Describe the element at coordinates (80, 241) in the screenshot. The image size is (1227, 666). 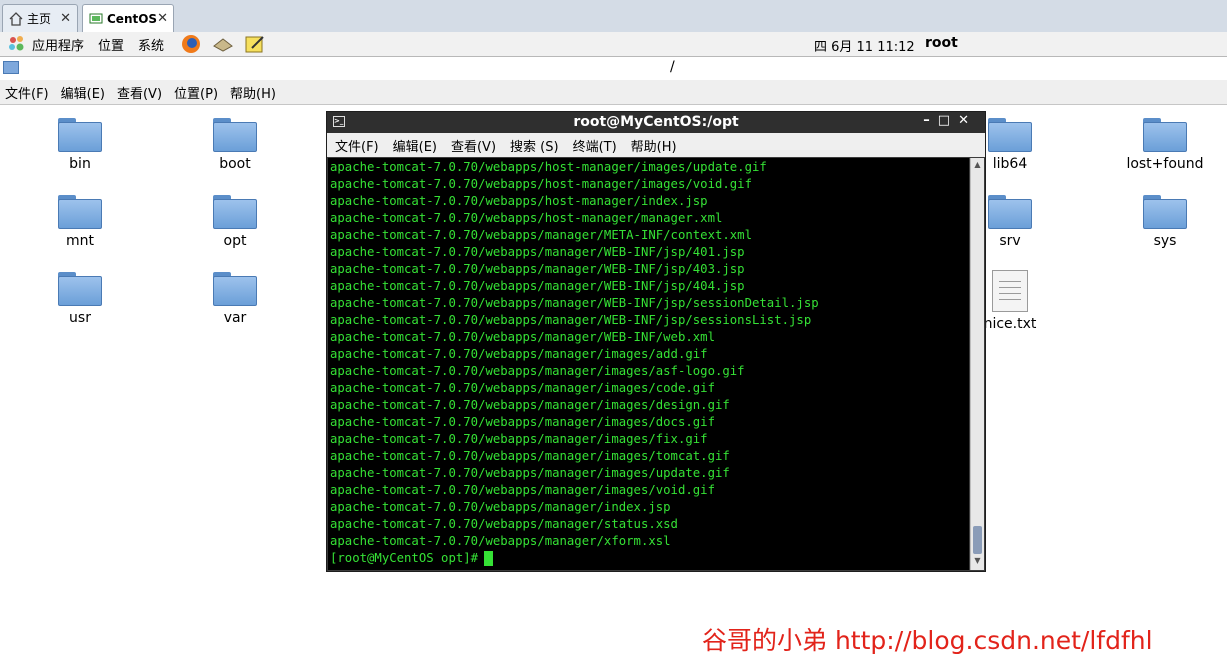
I see `file-label: mnt` at that location.